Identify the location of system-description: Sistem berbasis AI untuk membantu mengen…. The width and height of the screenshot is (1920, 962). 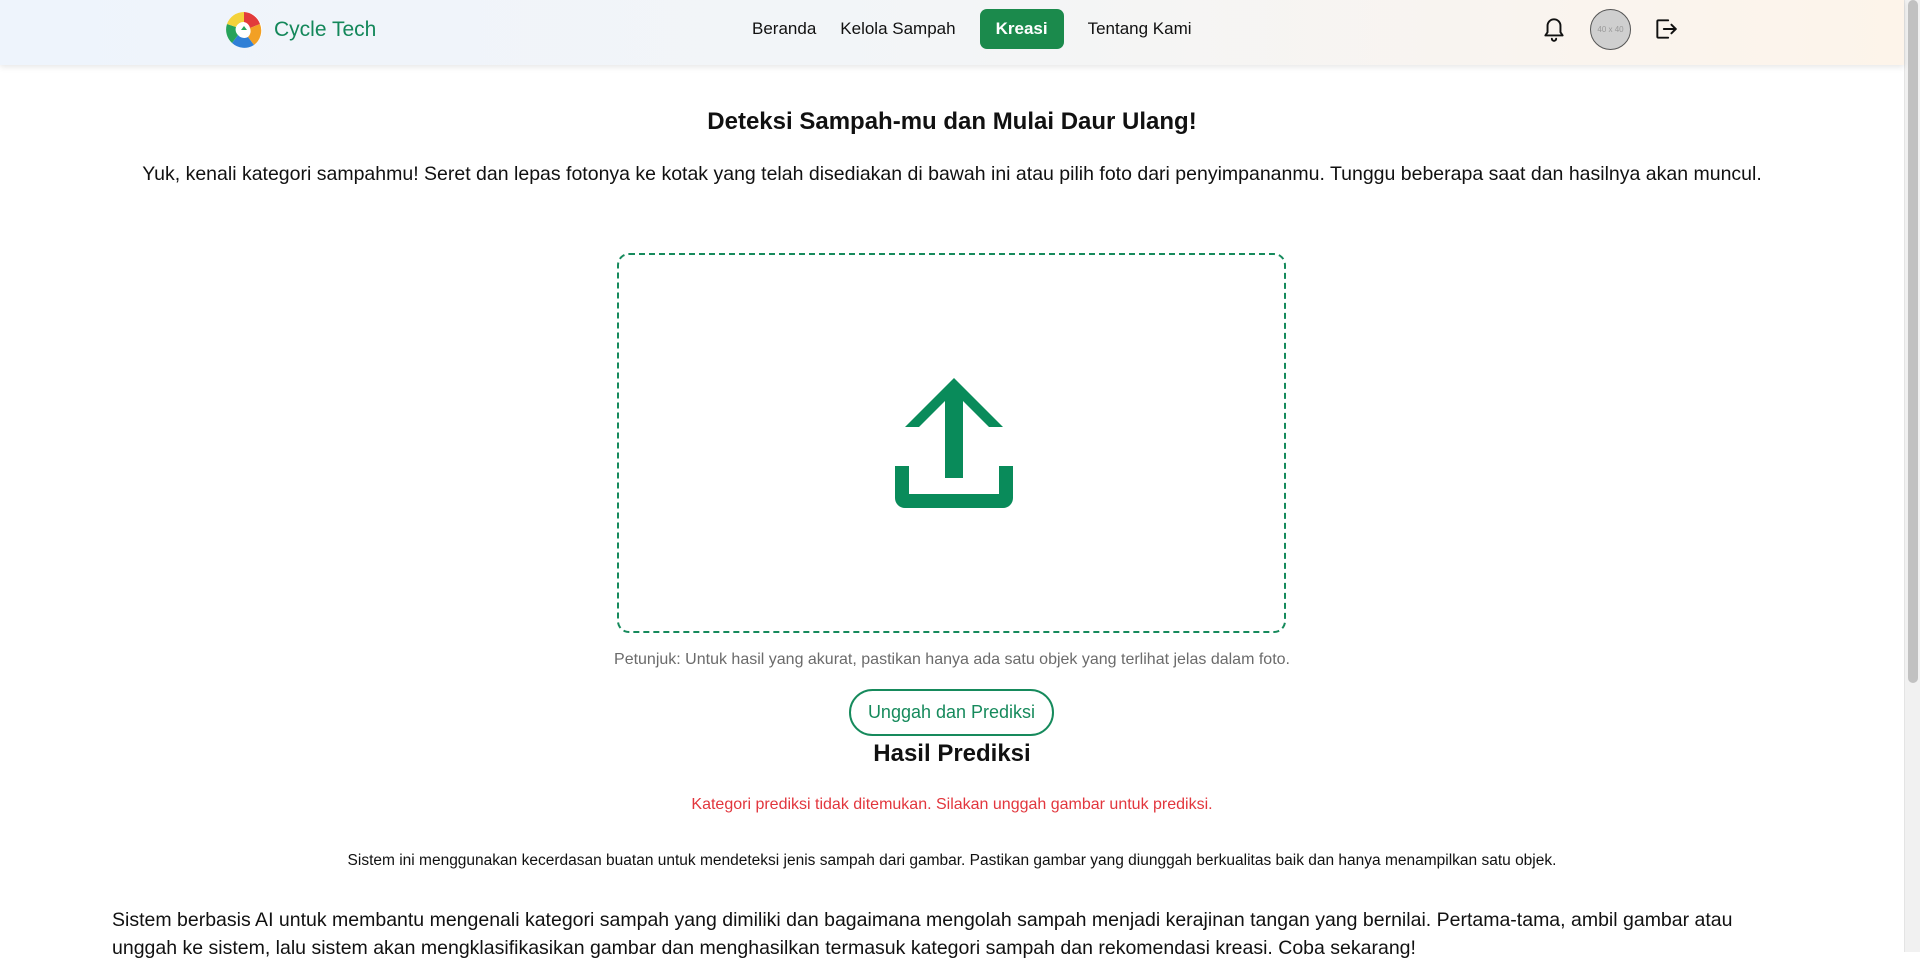
(922, 934).